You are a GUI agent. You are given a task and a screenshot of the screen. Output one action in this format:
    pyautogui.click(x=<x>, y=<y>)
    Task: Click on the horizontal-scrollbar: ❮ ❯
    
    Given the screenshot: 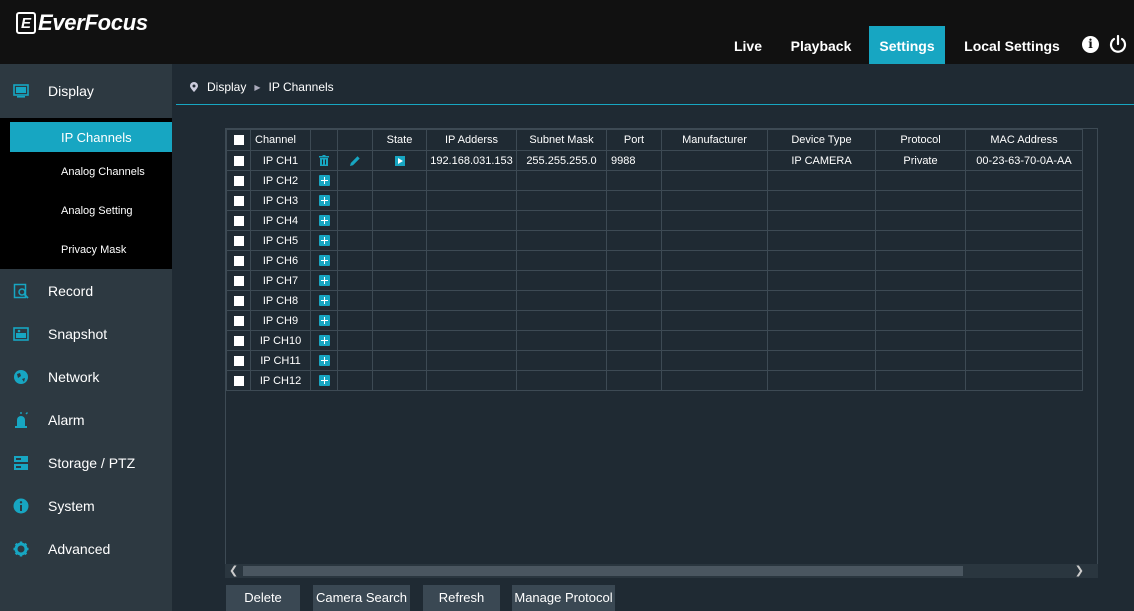 What is the action you would take?
    pyautogui.click(x=661, y=571)
    